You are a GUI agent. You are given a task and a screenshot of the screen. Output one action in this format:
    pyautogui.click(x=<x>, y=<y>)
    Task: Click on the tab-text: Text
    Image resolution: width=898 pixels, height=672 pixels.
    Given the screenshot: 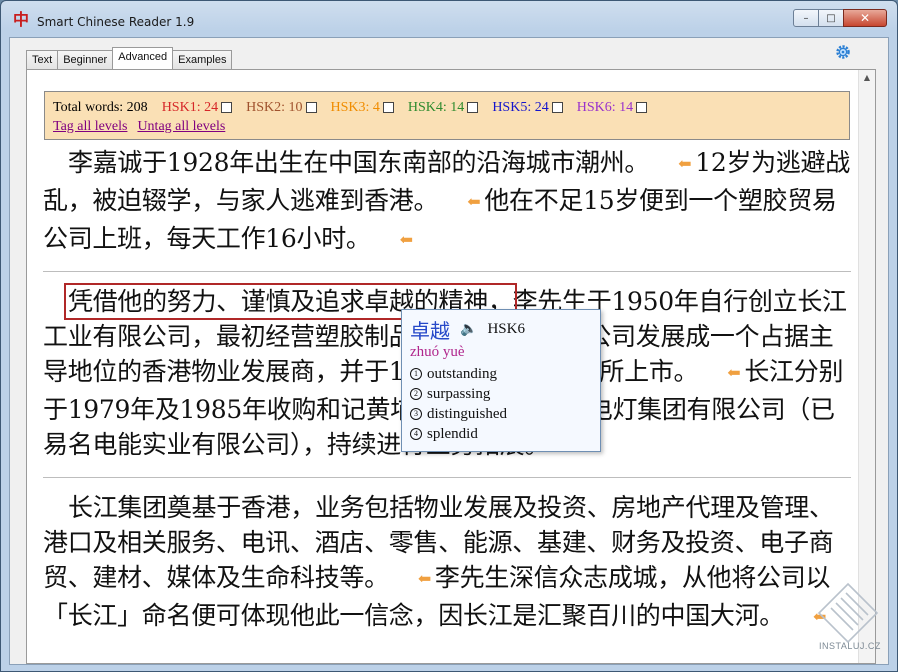 What is the action you would take?
    pyautogui.click(x=42, y=59)
    